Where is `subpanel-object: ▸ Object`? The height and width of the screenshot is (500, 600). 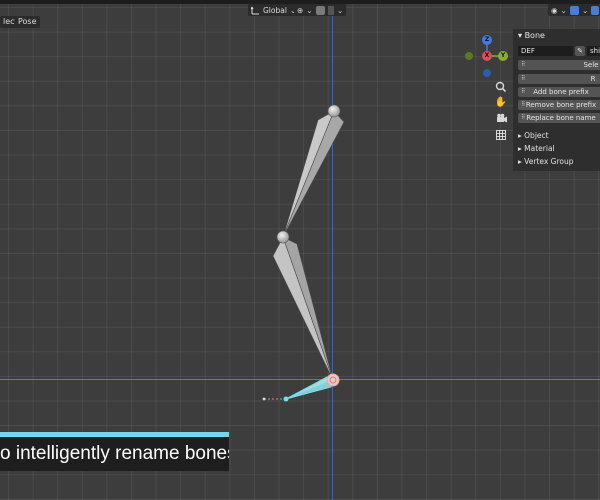 subpanel-object: ▸ Object is located at coordinates (533, 136).